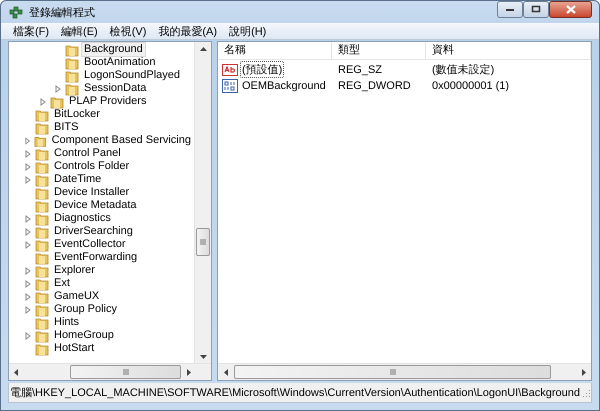  Describe the element at coordinates (120, 62) in the screenshot. I see `tree-item: BootAnimation` at that location.